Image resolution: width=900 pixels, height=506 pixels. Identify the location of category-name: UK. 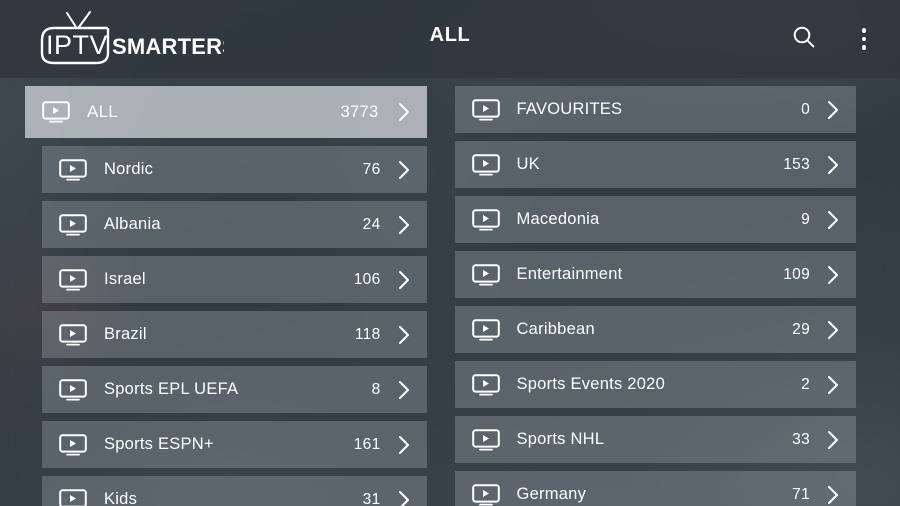
(528, 164).